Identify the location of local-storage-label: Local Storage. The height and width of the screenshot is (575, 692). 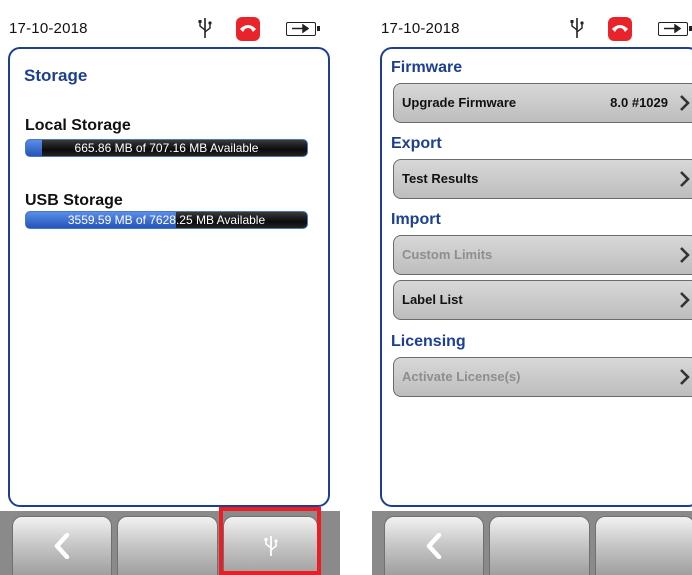
(78, 125).